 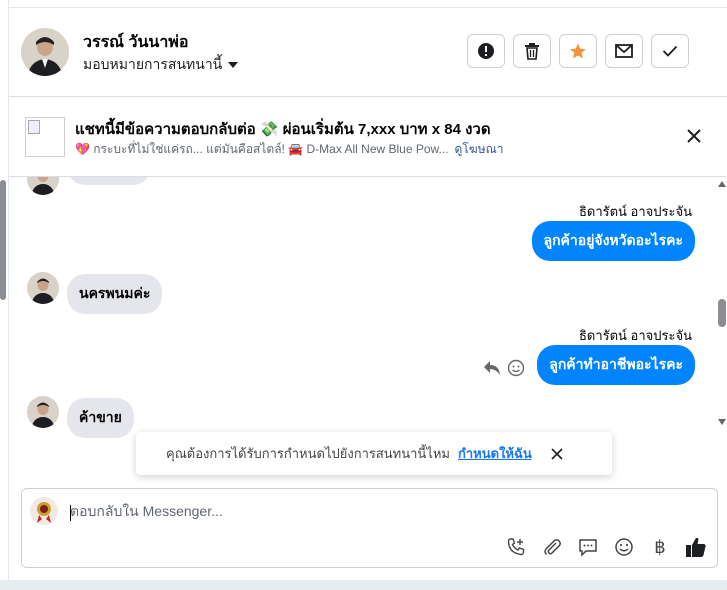 I want to click on bottom-edge, so click(x=363, y=585).